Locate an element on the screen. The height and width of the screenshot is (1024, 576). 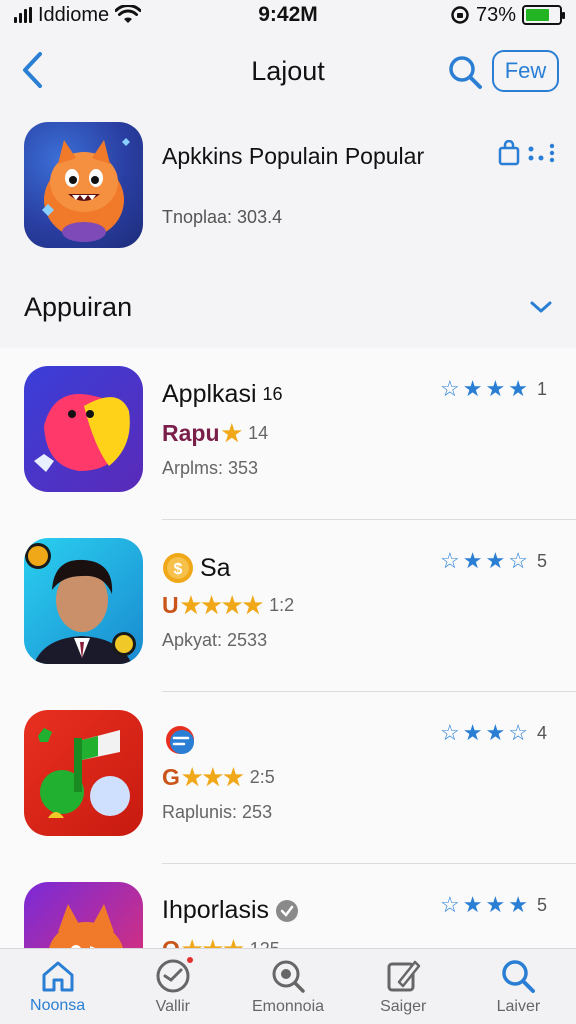
tab-label: Saiger is located at coordinates (403, 1006).